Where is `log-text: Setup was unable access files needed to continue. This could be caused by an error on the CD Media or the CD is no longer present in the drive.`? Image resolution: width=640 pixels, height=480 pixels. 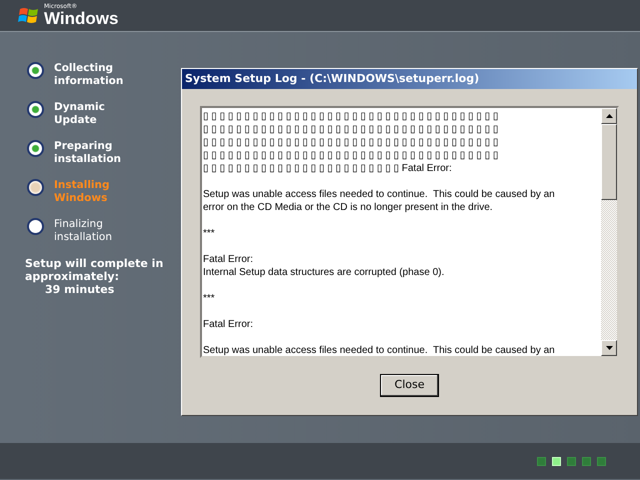 log-text: Setup was unable access files needed to continue. This could be caused by an error on the CD Media or the CD is no longer present in the drive. is located at coordinates (379, 201).